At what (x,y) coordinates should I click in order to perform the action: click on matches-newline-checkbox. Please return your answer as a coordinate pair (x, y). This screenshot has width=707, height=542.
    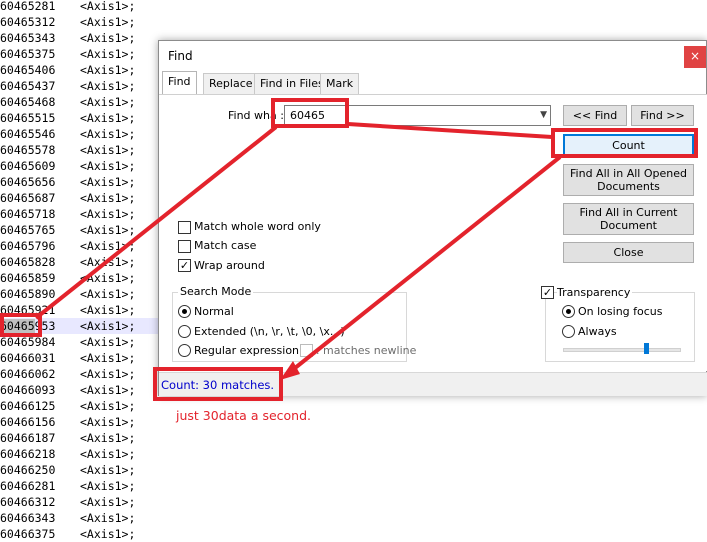
    Looking at the image, I should click on (306, 350).